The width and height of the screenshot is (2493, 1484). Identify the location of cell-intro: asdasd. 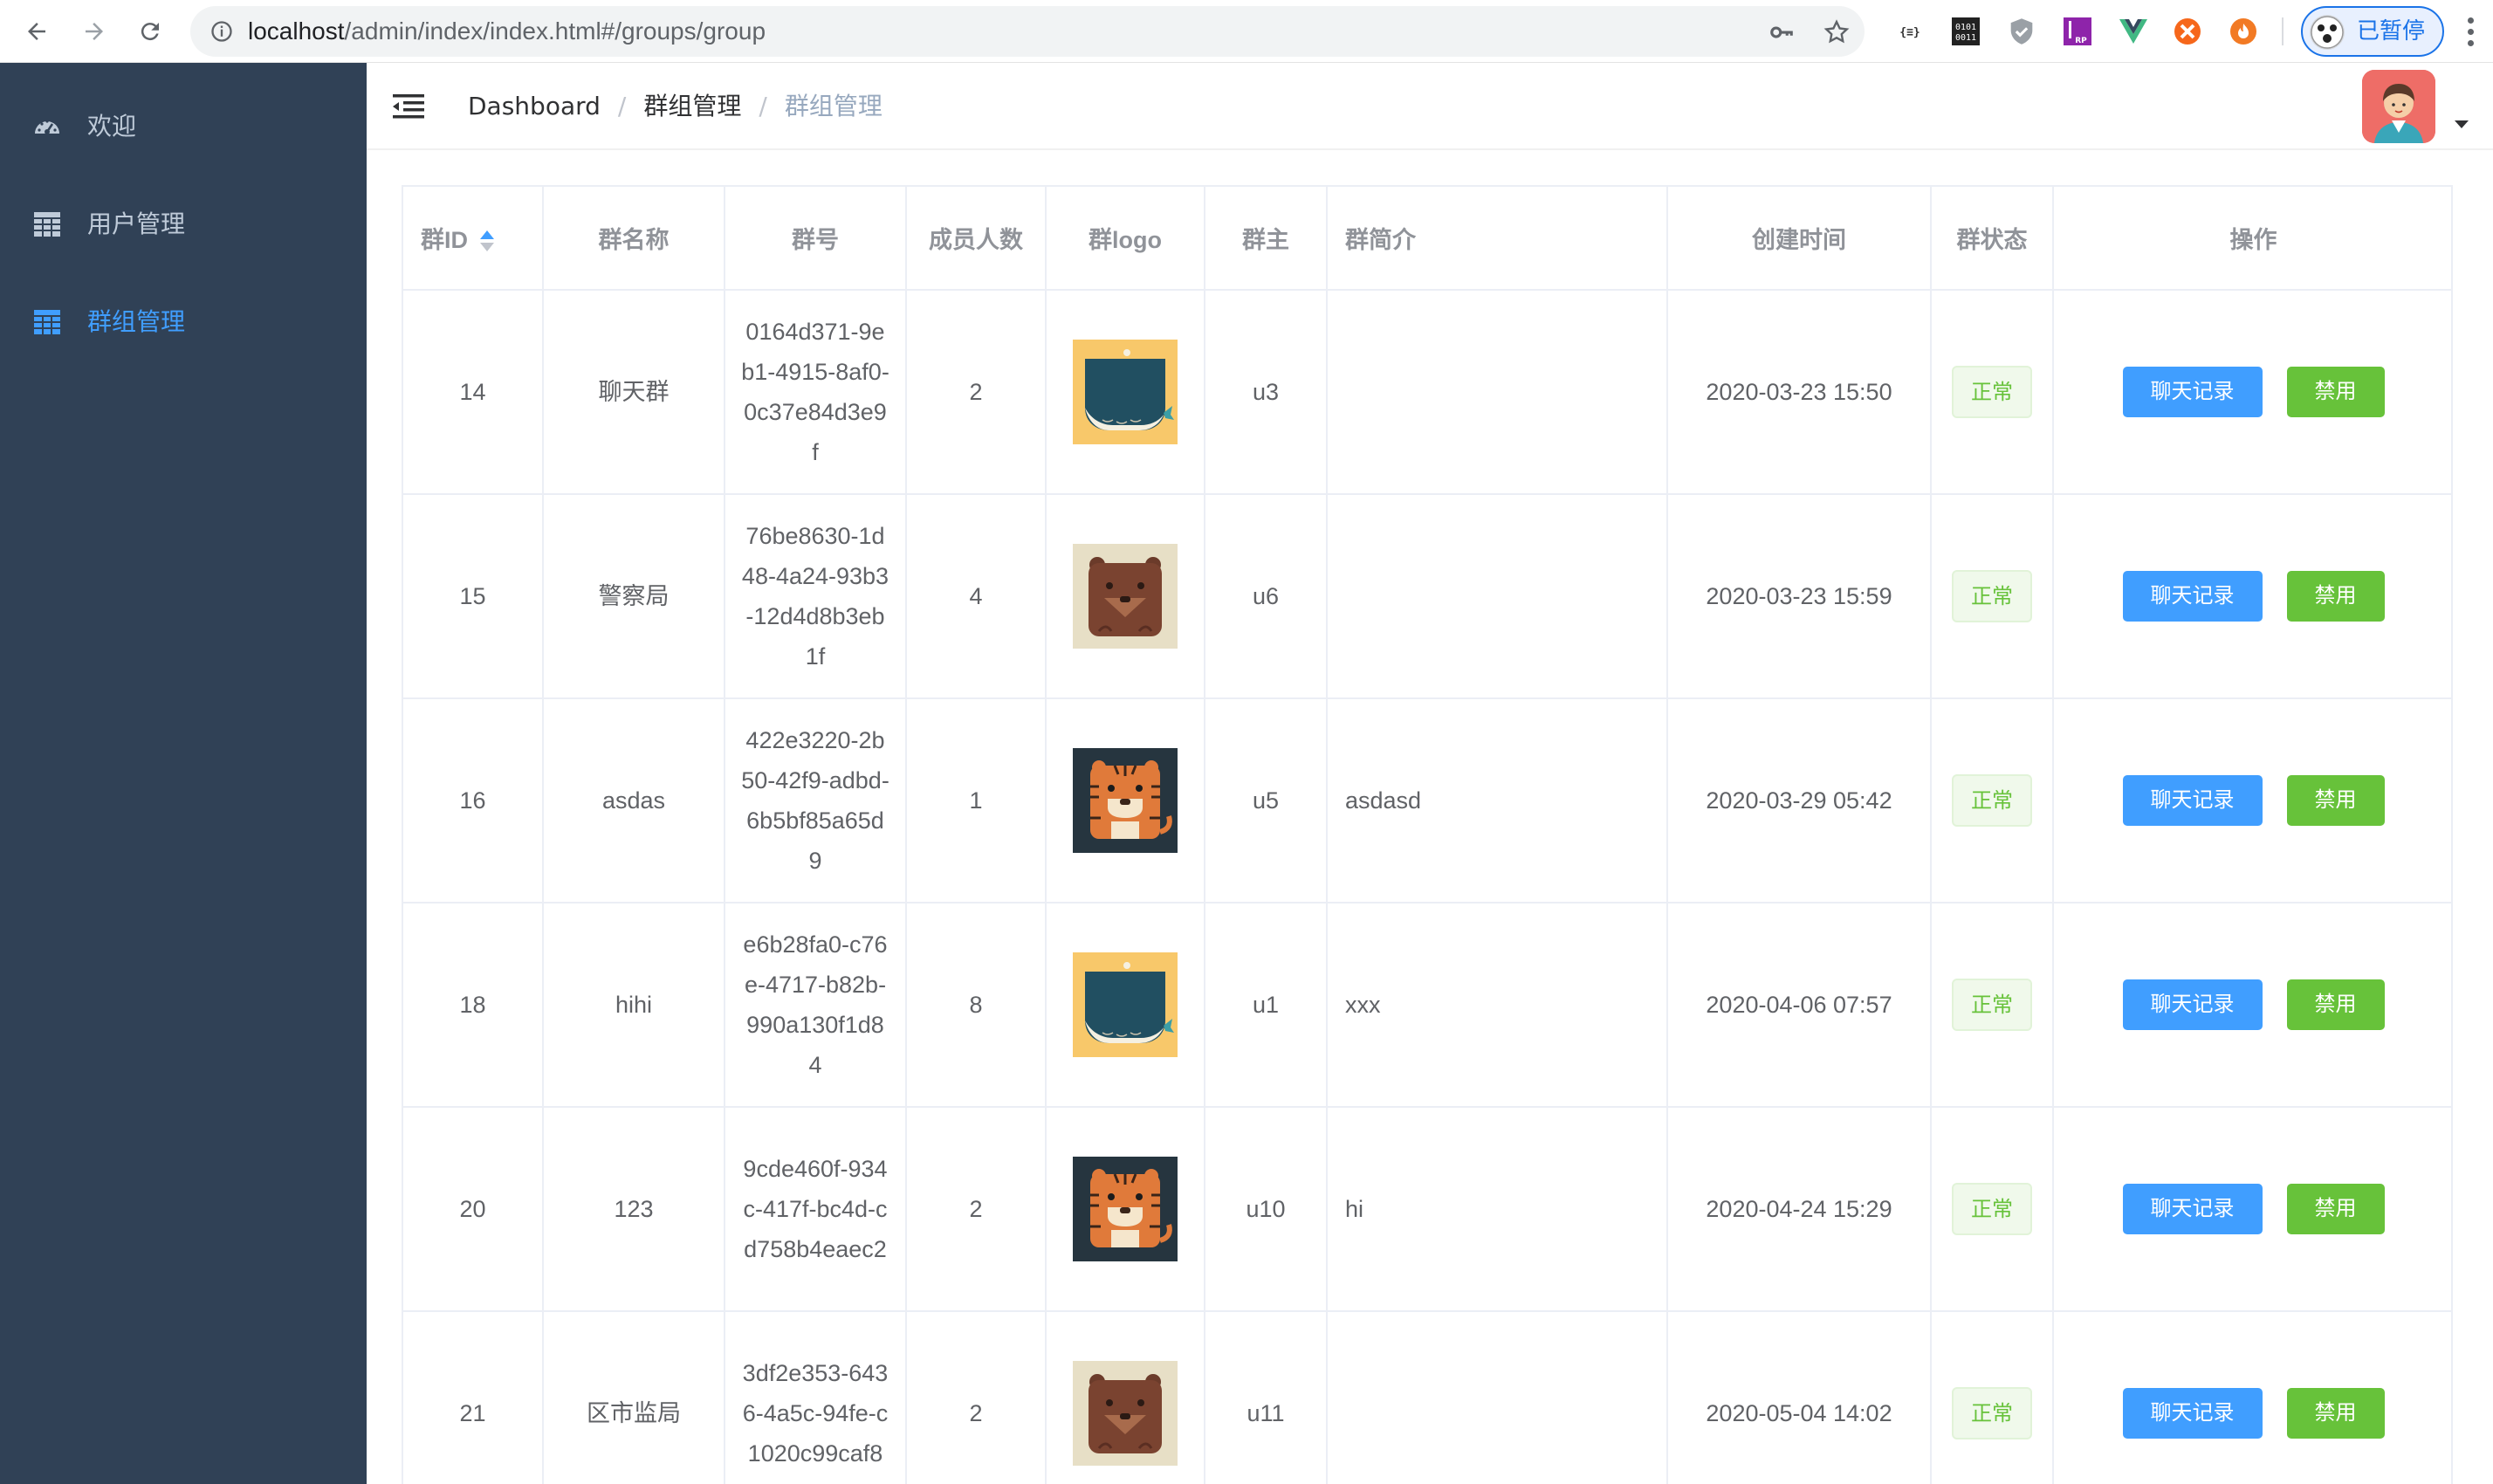
(1497, 800).